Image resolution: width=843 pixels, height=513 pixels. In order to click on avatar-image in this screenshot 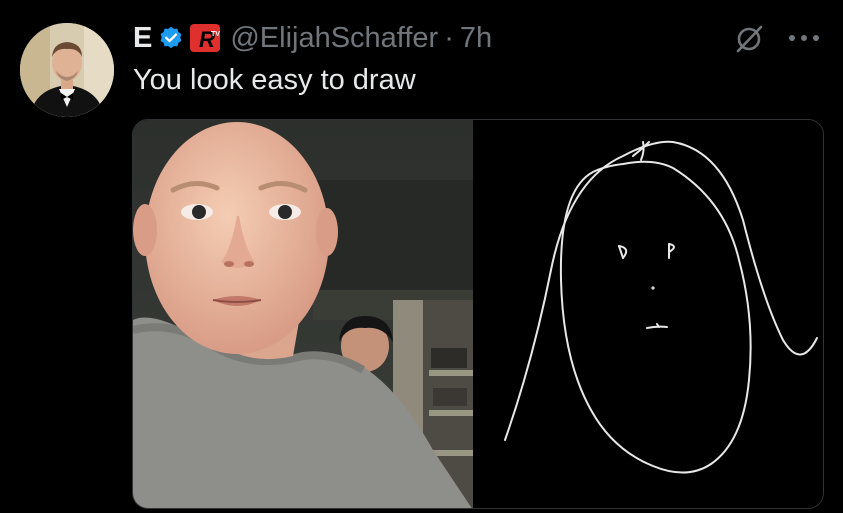, I will do `click(67, 70)`.